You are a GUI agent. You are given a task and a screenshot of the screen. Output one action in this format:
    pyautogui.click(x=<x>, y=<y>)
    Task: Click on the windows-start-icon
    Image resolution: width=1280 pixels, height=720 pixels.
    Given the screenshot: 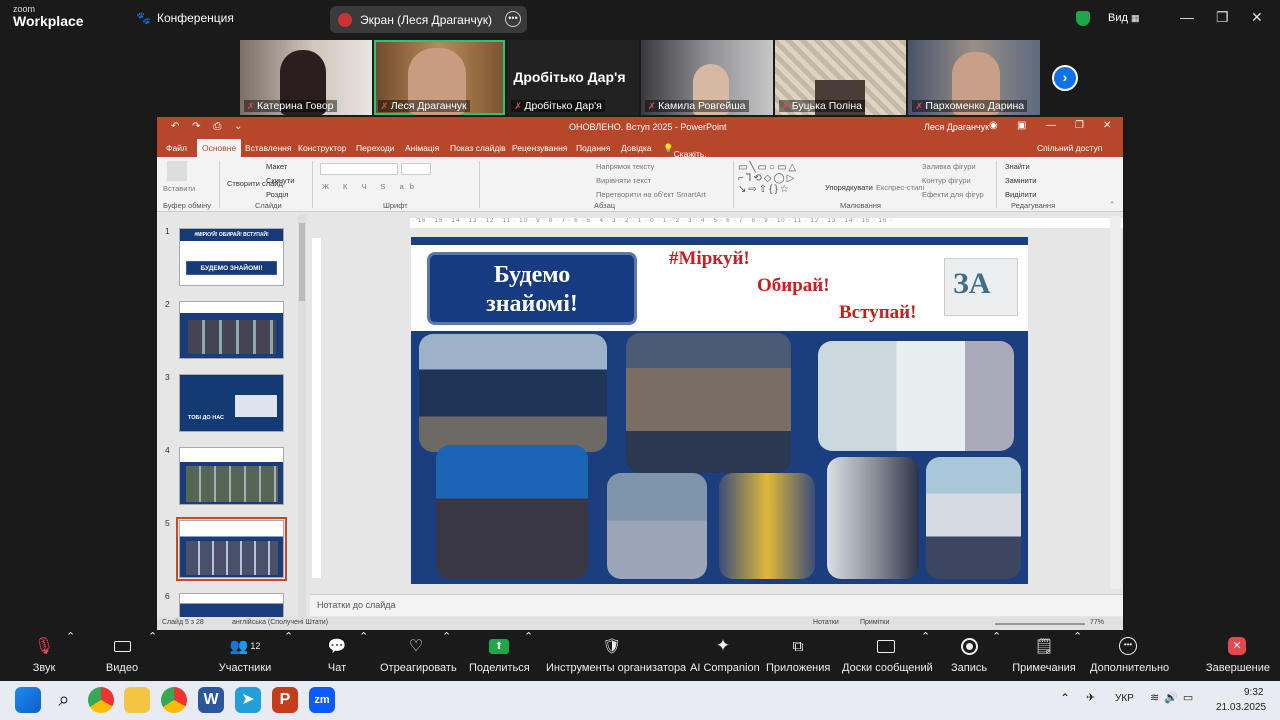 What is the action you would take?
    pyautogui.click(x=28, y=700)
    